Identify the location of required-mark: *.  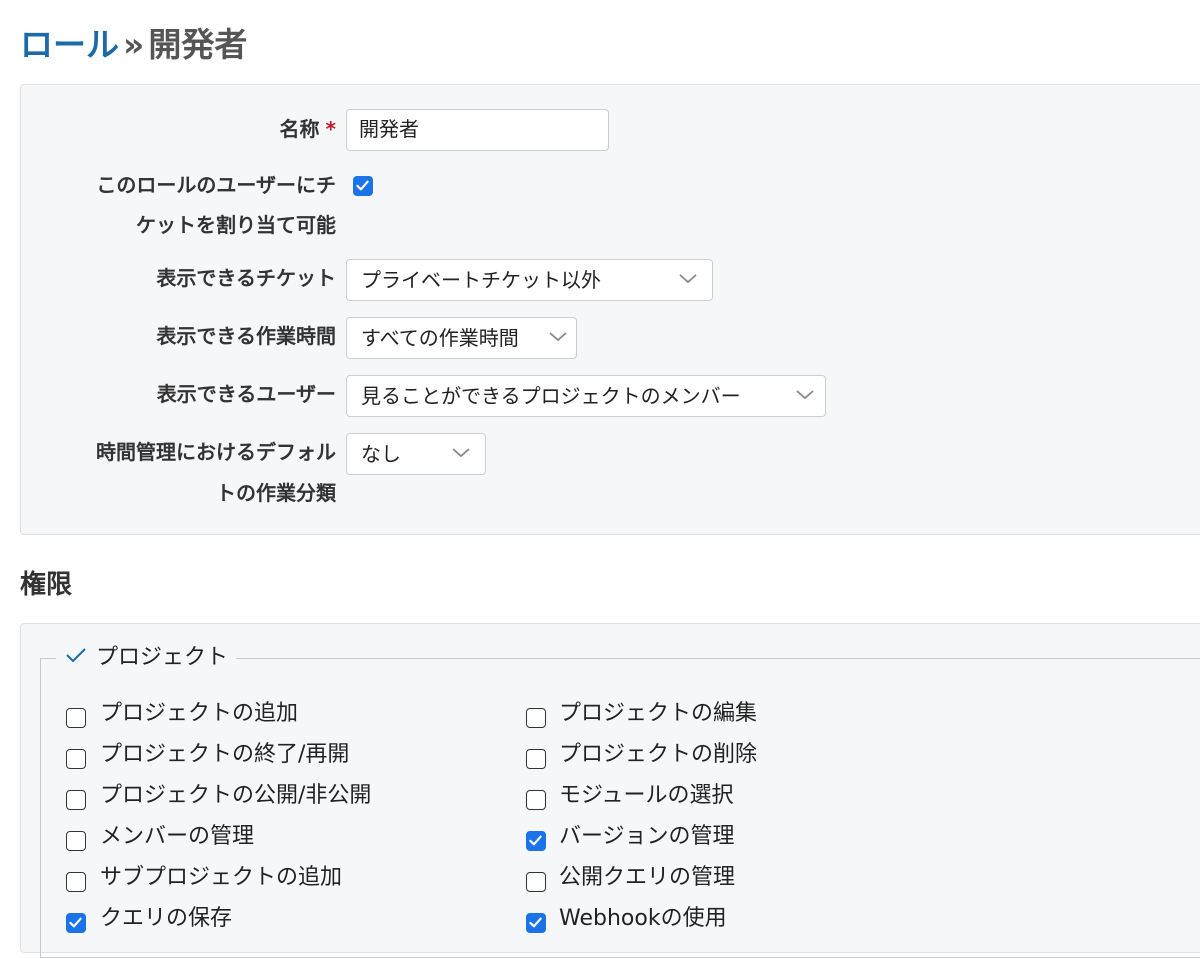
(330, 129).